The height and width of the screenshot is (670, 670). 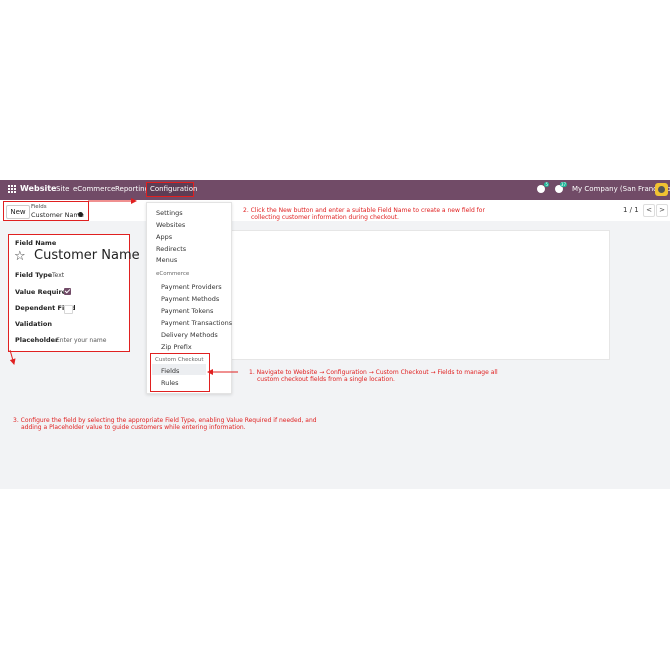 What do you see at coordinates (123, 286) in the screenshot?
I see `annotation-arrows` at bounding box center [123, 286].